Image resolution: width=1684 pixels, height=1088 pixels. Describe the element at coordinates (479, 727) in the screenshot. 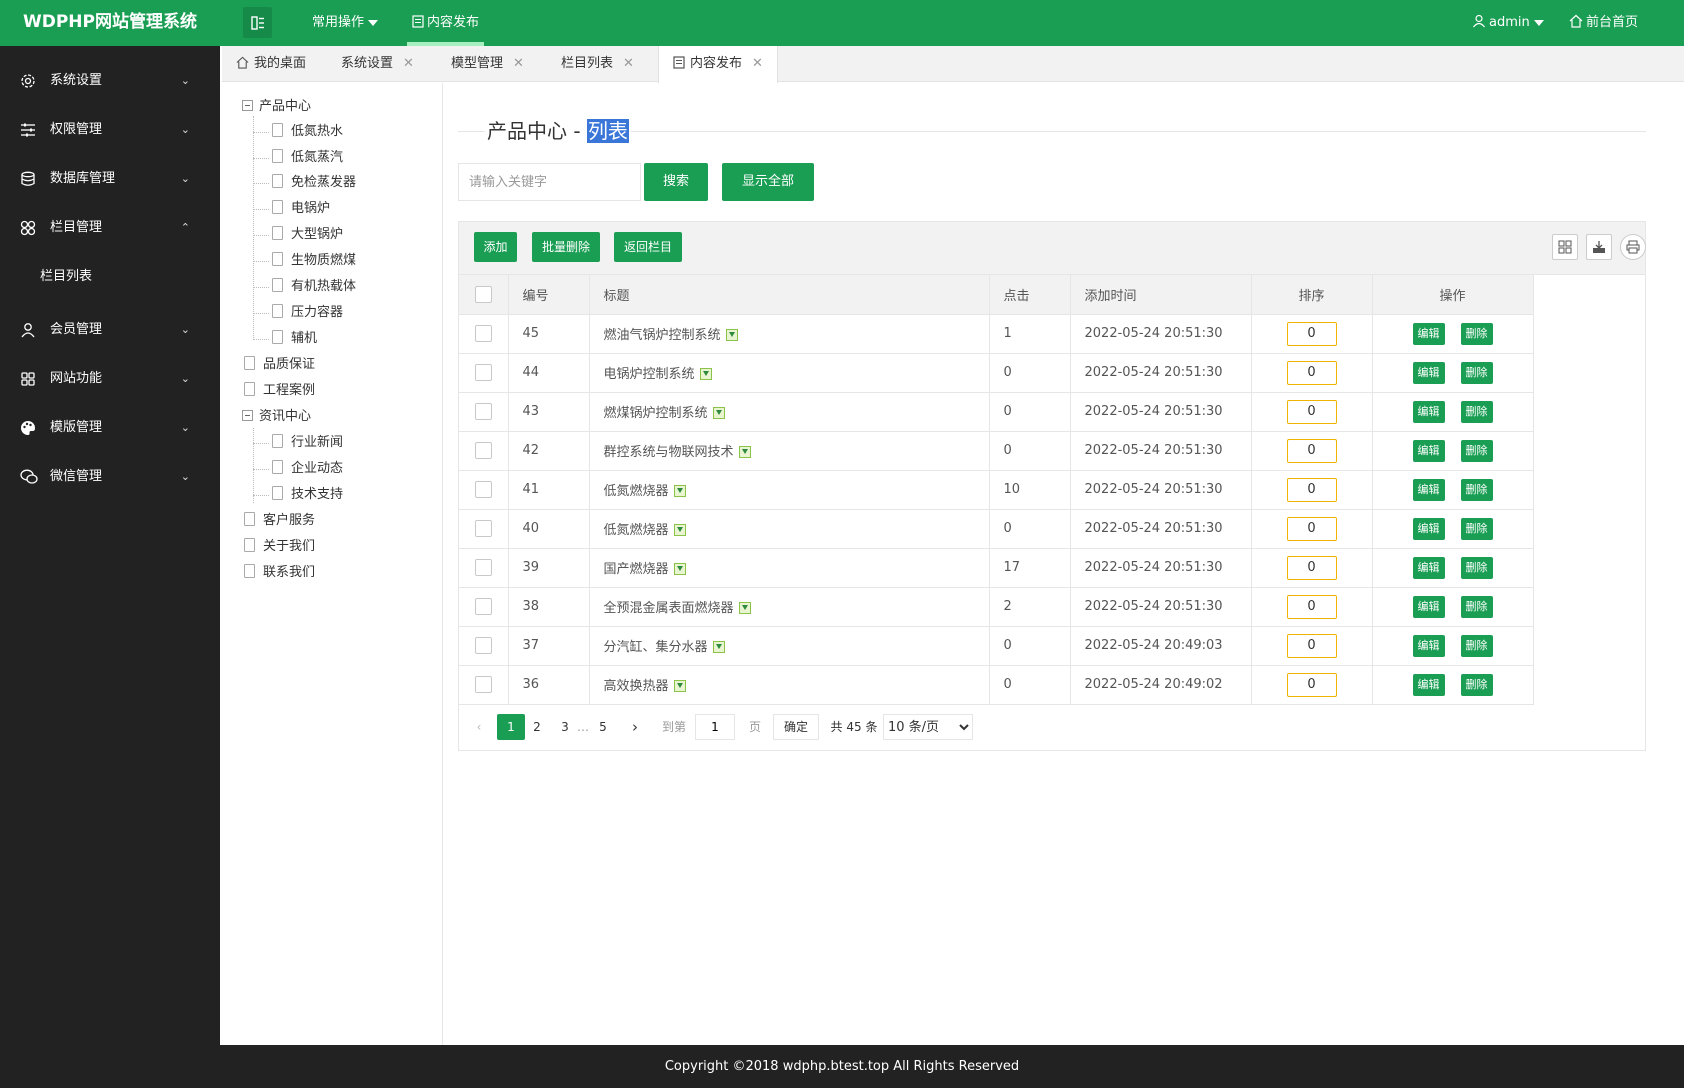

I see `prev-page-icon: ‹` at that location.